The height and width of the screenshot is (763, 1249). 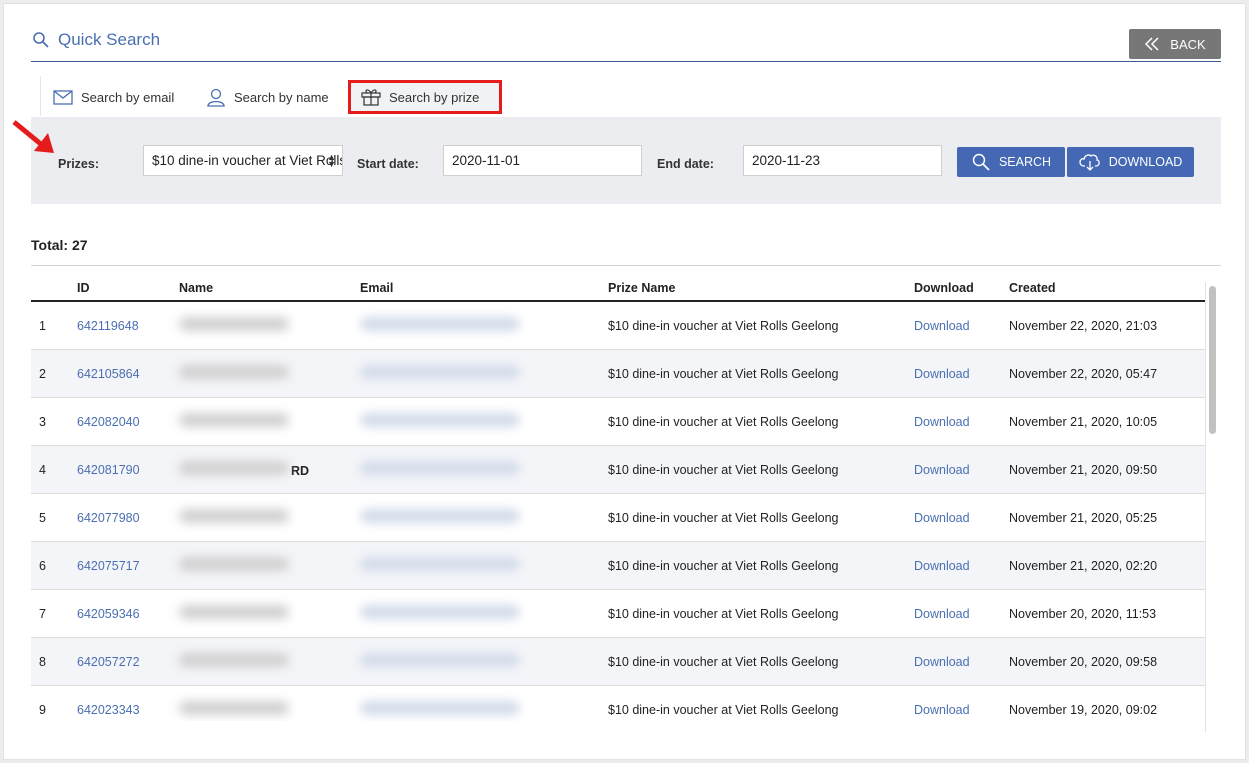 I want to click on tab-search-by-name: Search by name, so click(x=267, y=97).